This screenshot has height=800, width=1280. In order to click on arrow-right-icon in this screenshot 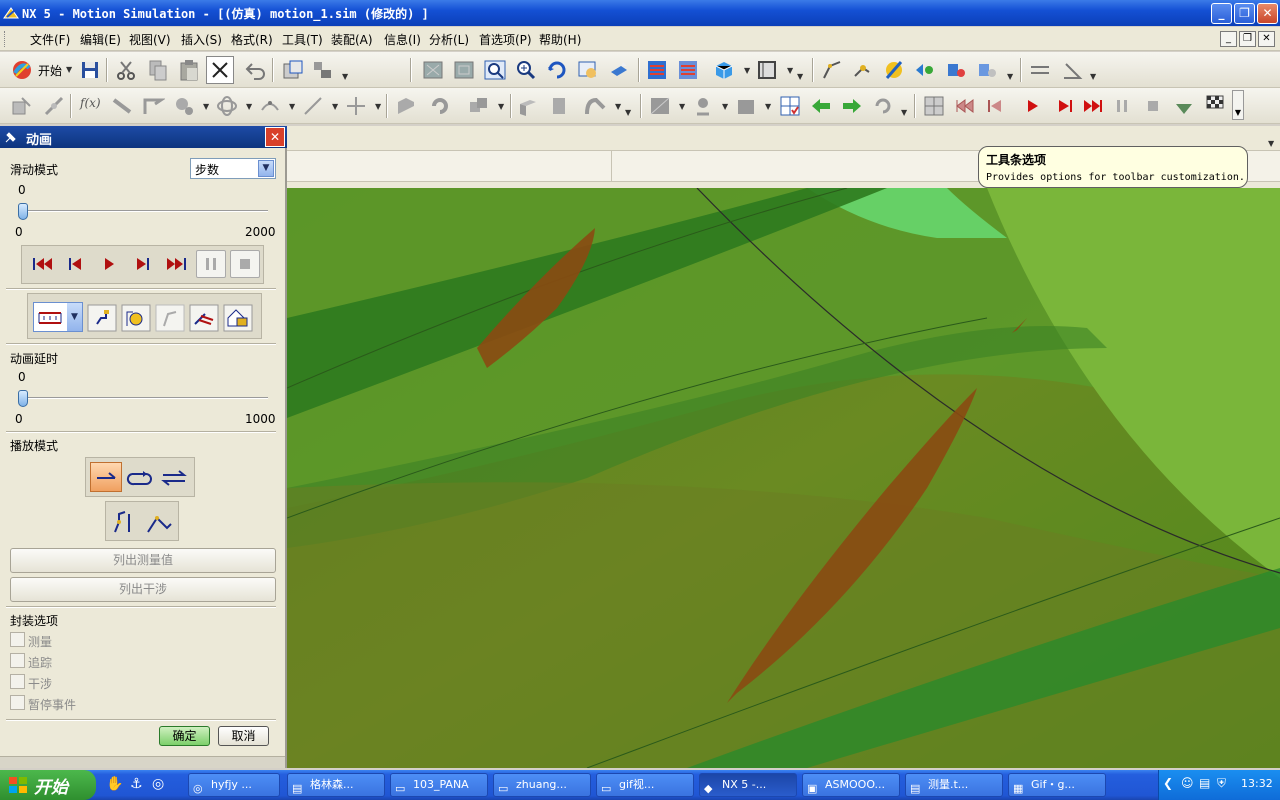, I will do `click(852, 106)`.